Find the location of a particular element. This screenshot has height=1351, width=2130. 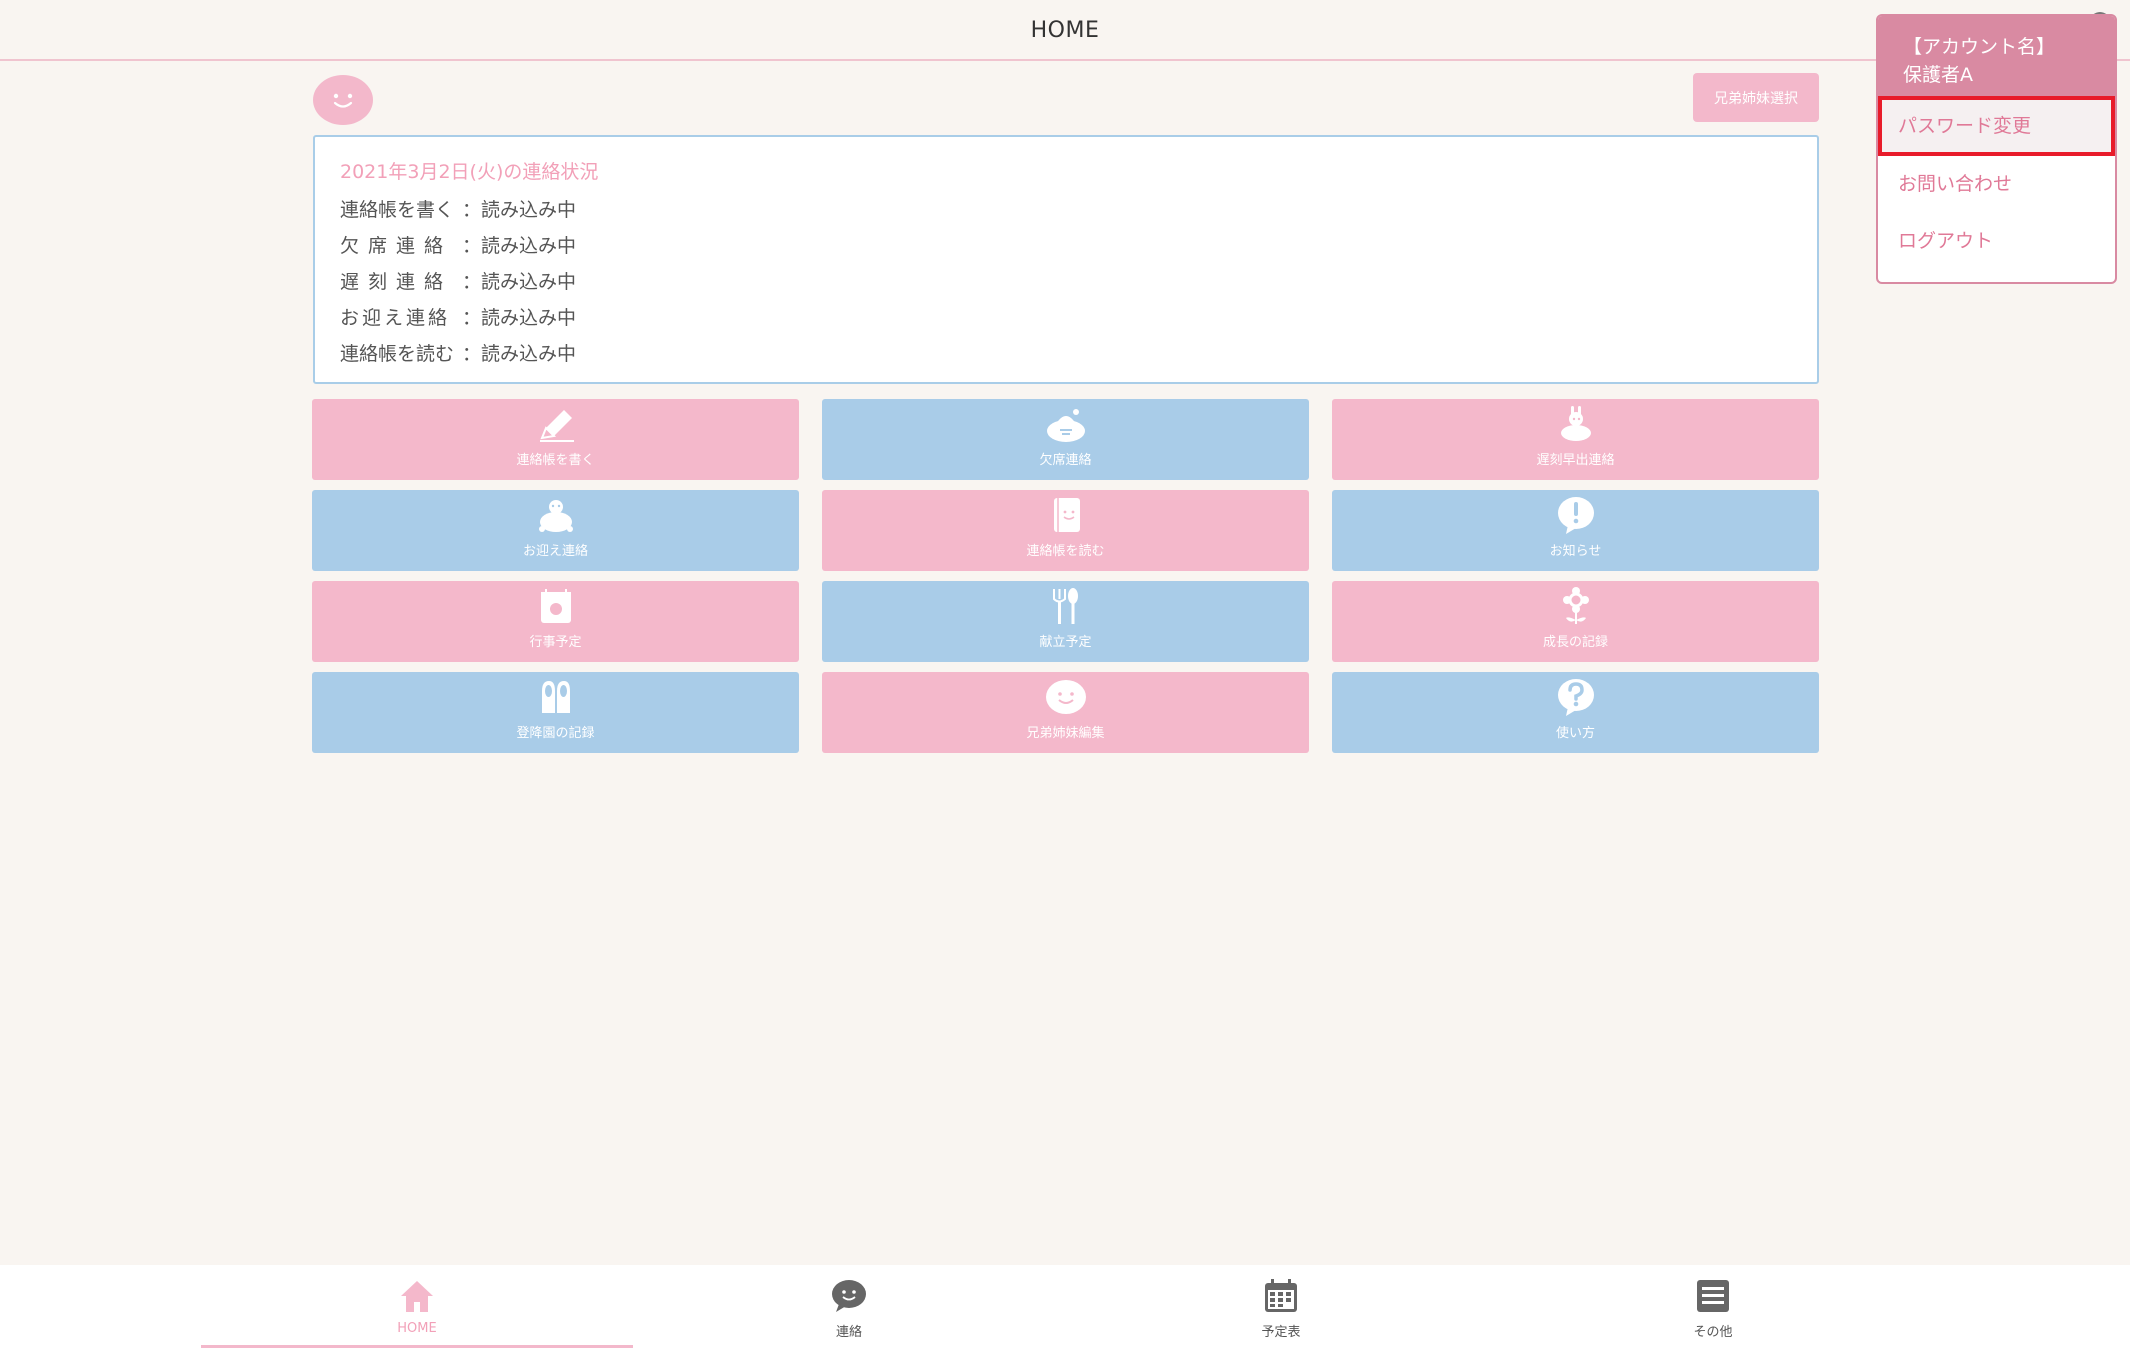

tile-label: 献立予定 is located at coordinates (1065, 642).